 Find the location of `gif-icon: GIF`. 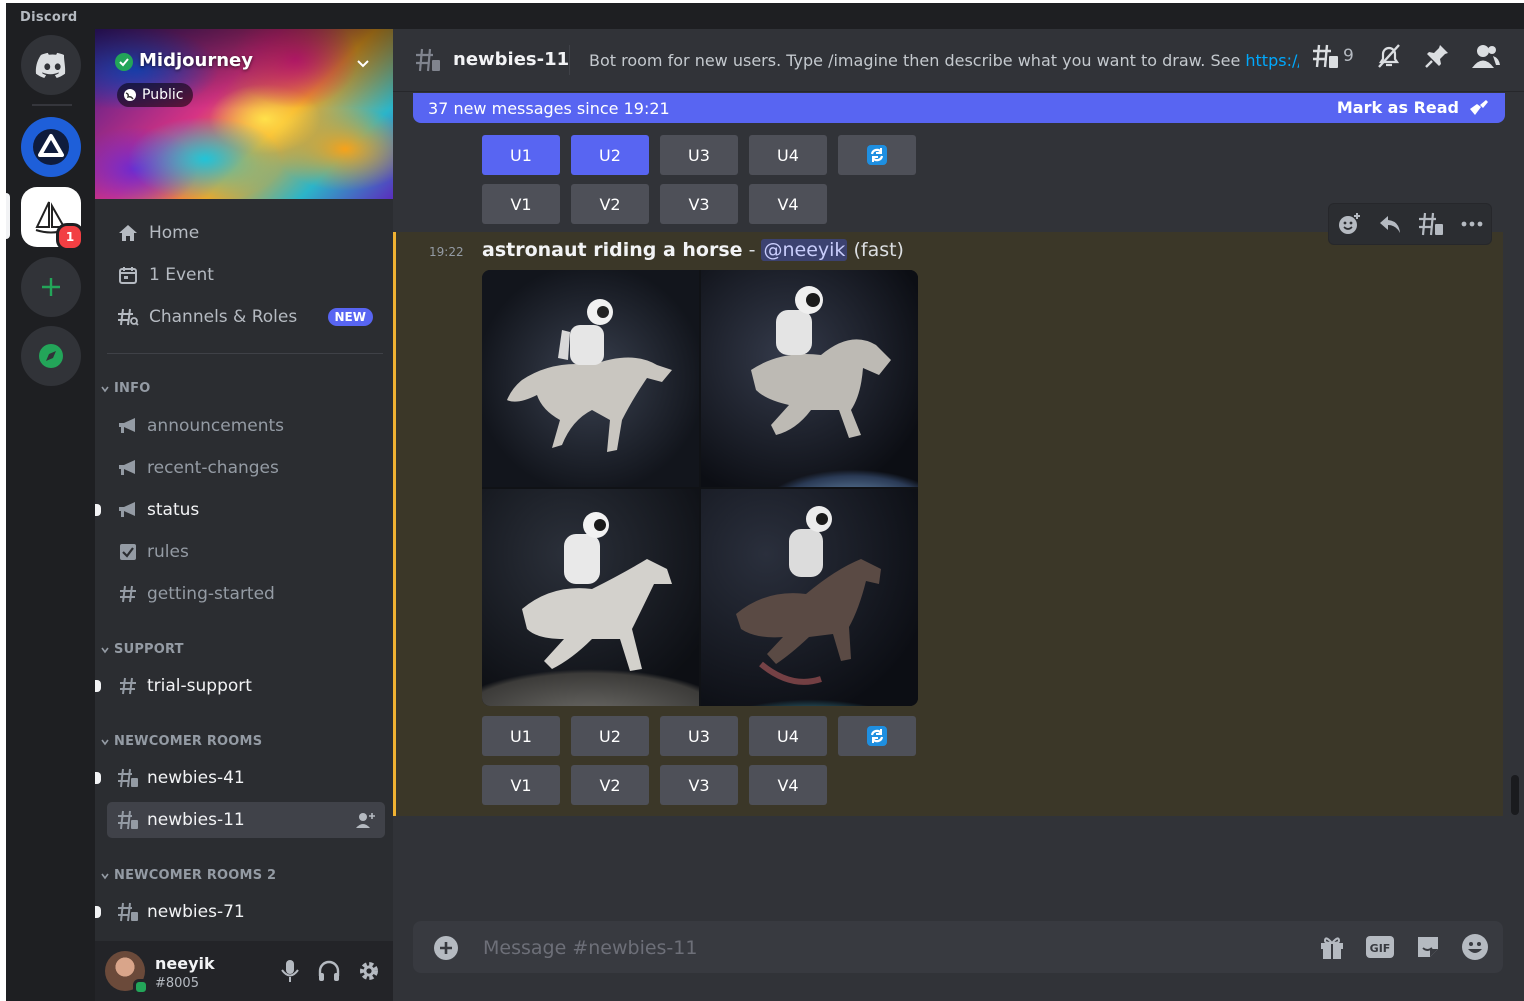

gif-icon: GIF is located at coordinates (1380, 947).